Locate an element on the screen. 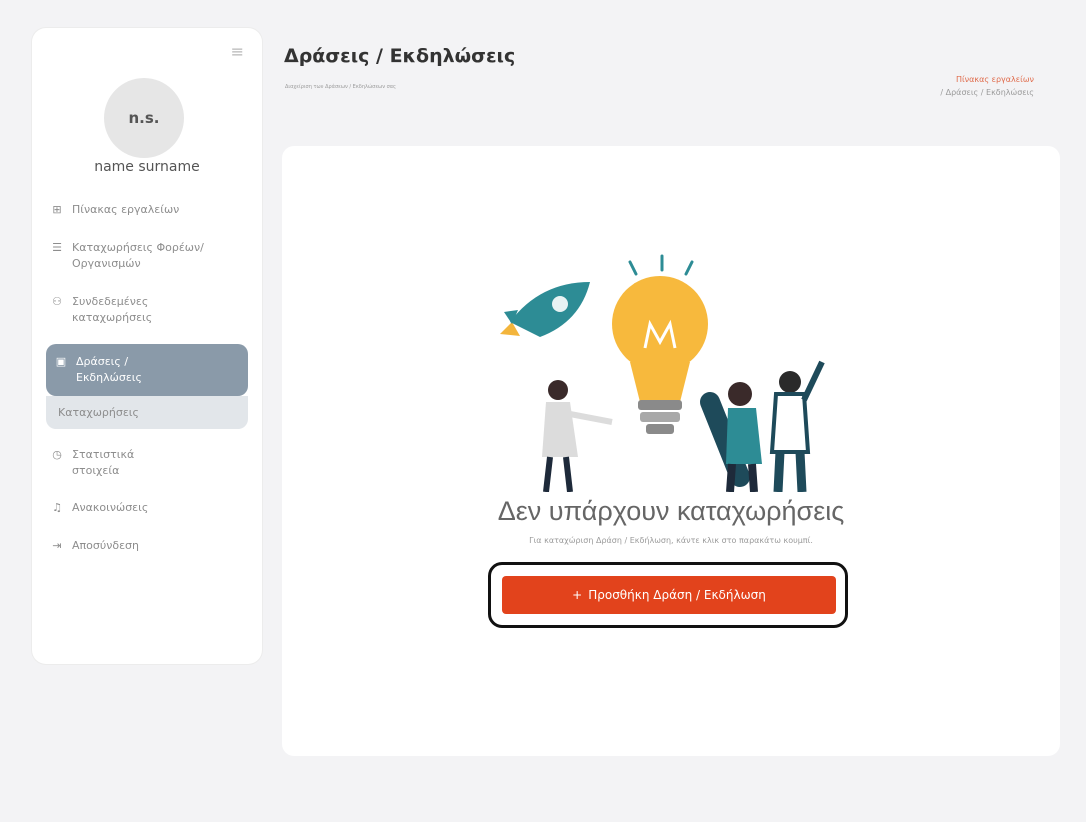 This screenshot has width=1086, height=822. page-subtitle: Διαχείριση των Δράσεων / Εκδηλώσεων σας is located at coordinates (340, 87).